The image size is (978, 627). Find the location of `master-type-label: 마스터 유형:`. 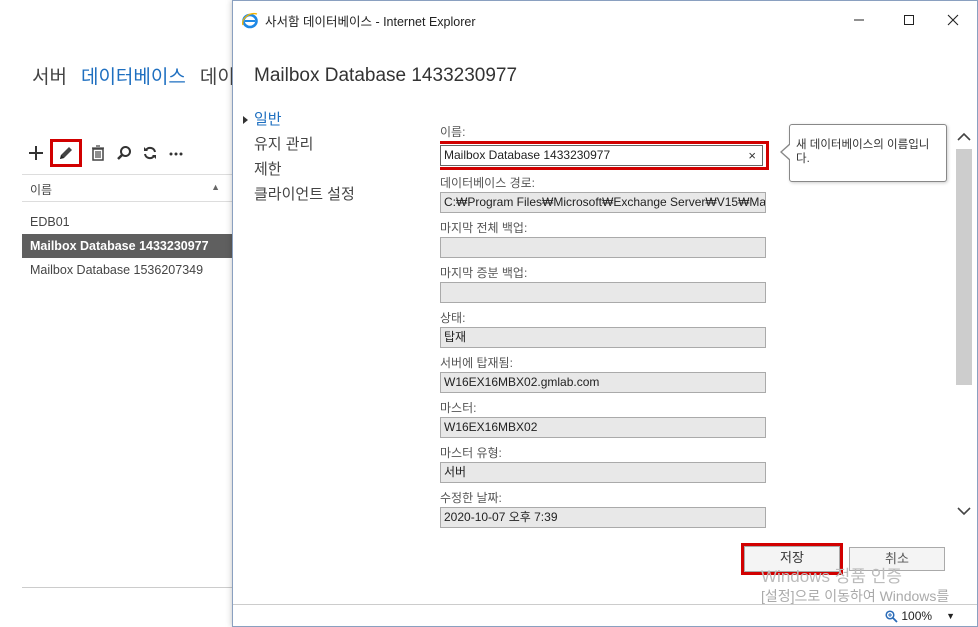

master-type-label: 마스터 유형: is located at coordinates (471, 453).